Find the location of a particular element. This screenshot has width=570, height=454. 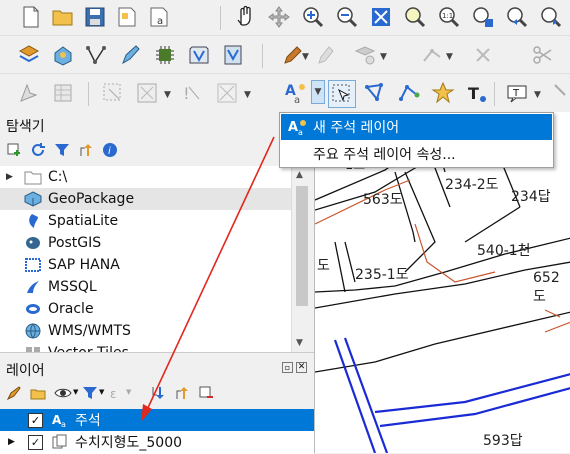

filter-icon is located at coordinates (62, 150).